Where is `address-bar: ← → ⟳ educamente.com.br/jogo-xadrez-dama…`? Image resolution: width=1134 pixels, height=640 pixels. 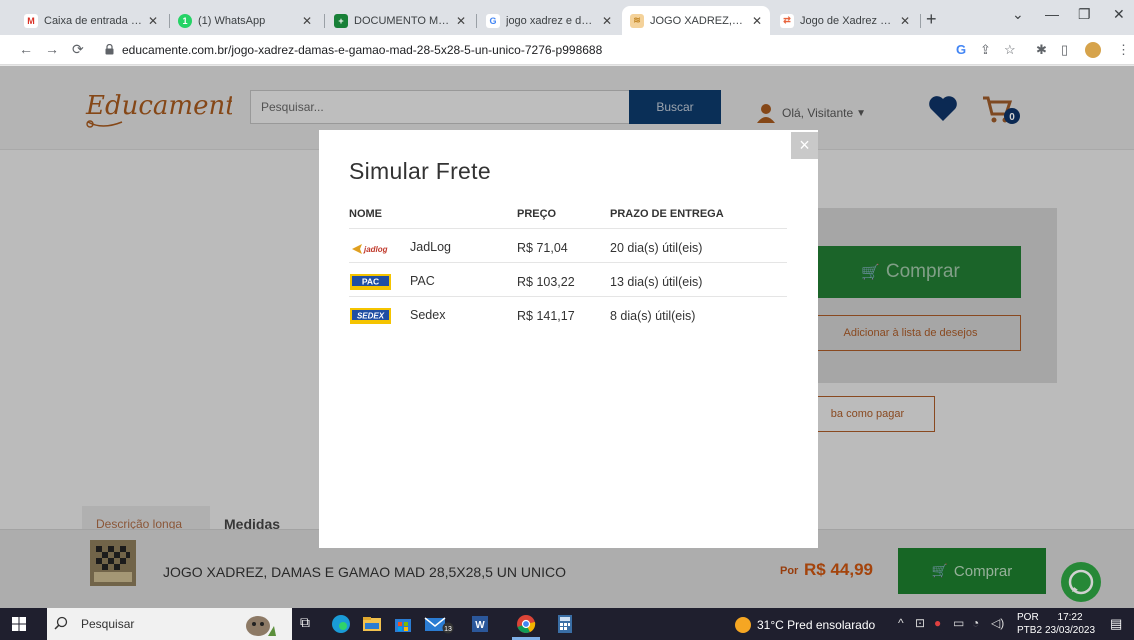
address-bar: ← → ⟳ educamente.com.br/jogo-xadrez-dama… is located at coordinates (567, 50).